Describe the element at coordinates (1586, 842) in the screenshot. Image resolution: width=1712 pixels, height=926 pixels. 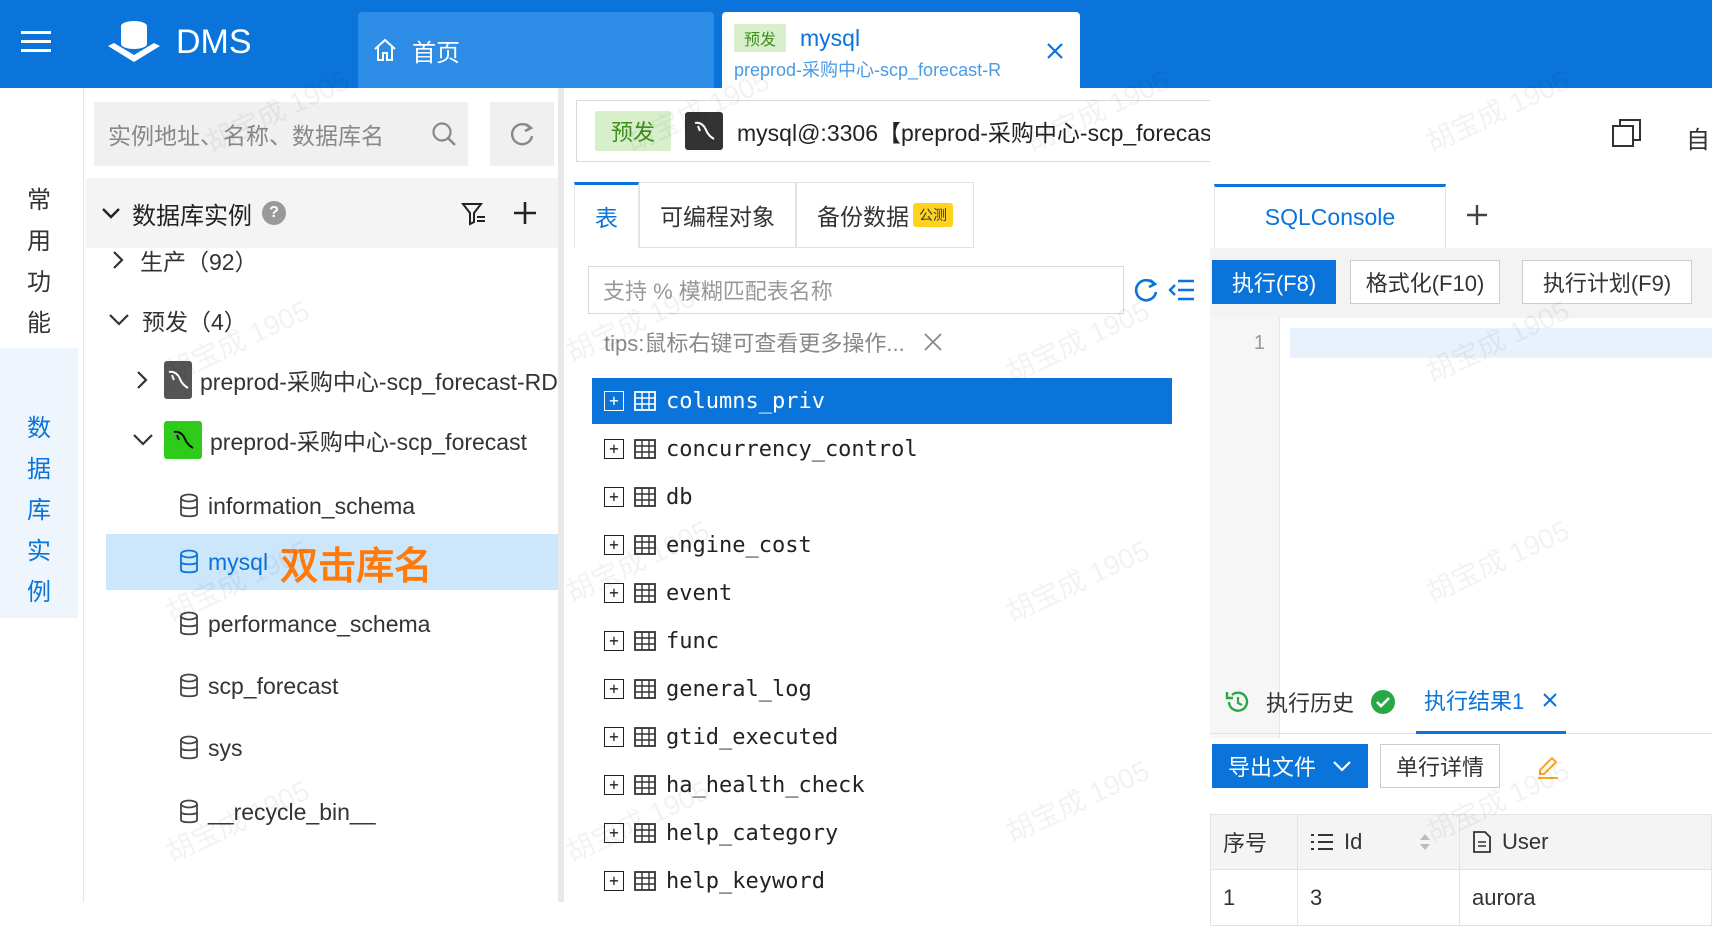
I see `column-header-user: User` at that location.